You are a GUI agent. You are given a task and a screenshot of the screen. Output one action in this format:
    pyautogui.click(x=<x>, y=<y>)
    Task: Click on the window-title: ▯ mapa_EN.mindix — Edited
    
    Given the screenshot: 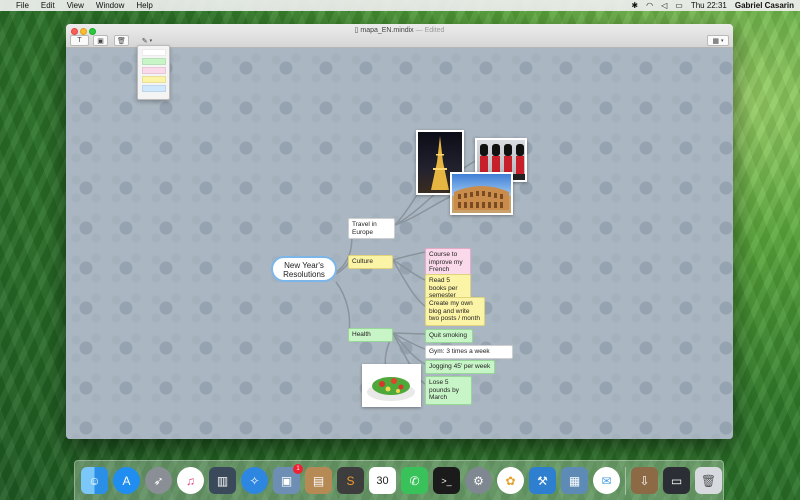 What is the action you would take?
    pyautogui.click(x=399, y=30)
    